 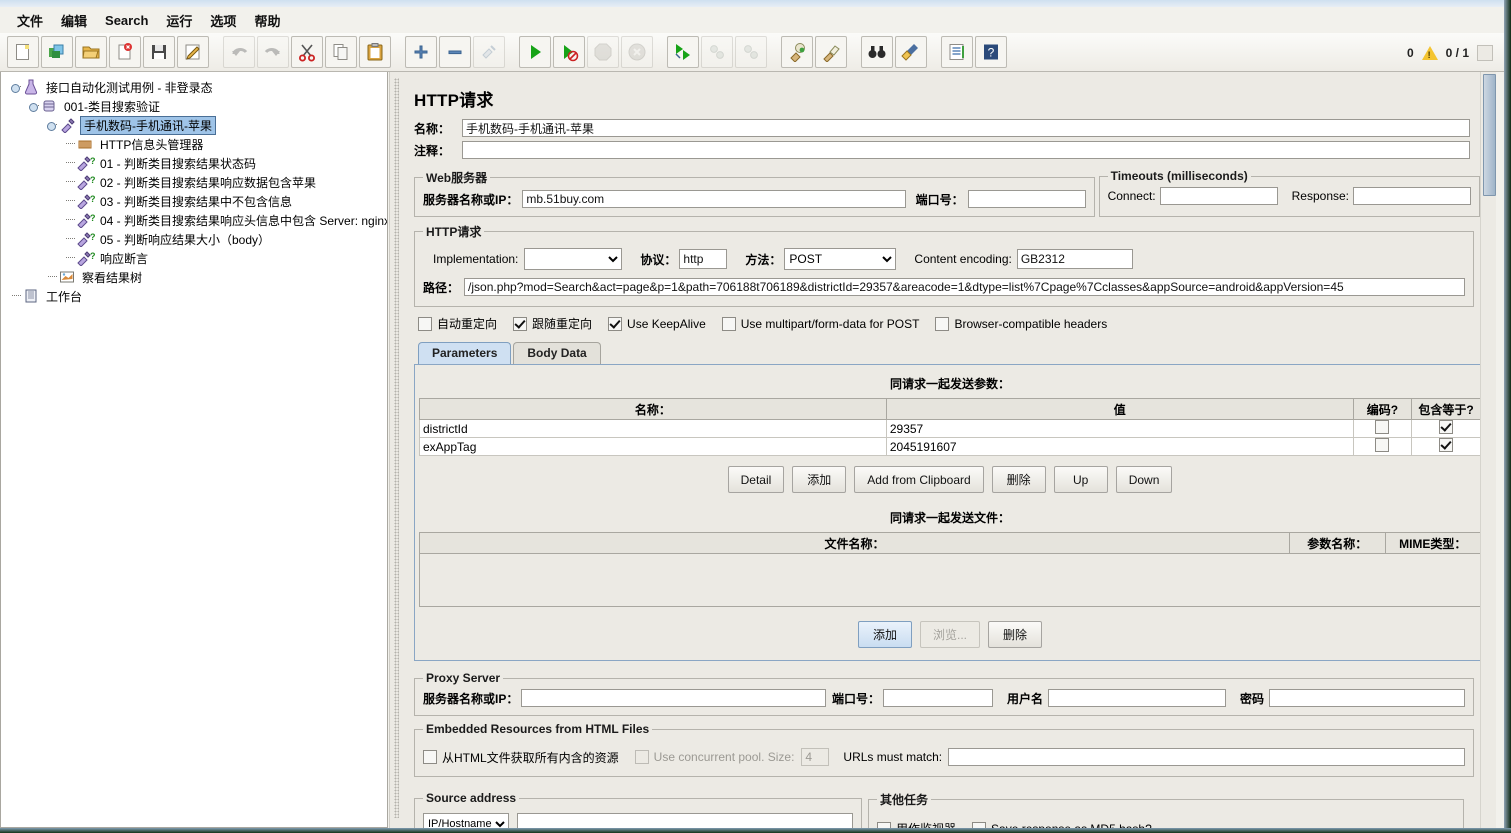 I want to click on param-name-cell: exAppTag, so click(x=653, y=446).